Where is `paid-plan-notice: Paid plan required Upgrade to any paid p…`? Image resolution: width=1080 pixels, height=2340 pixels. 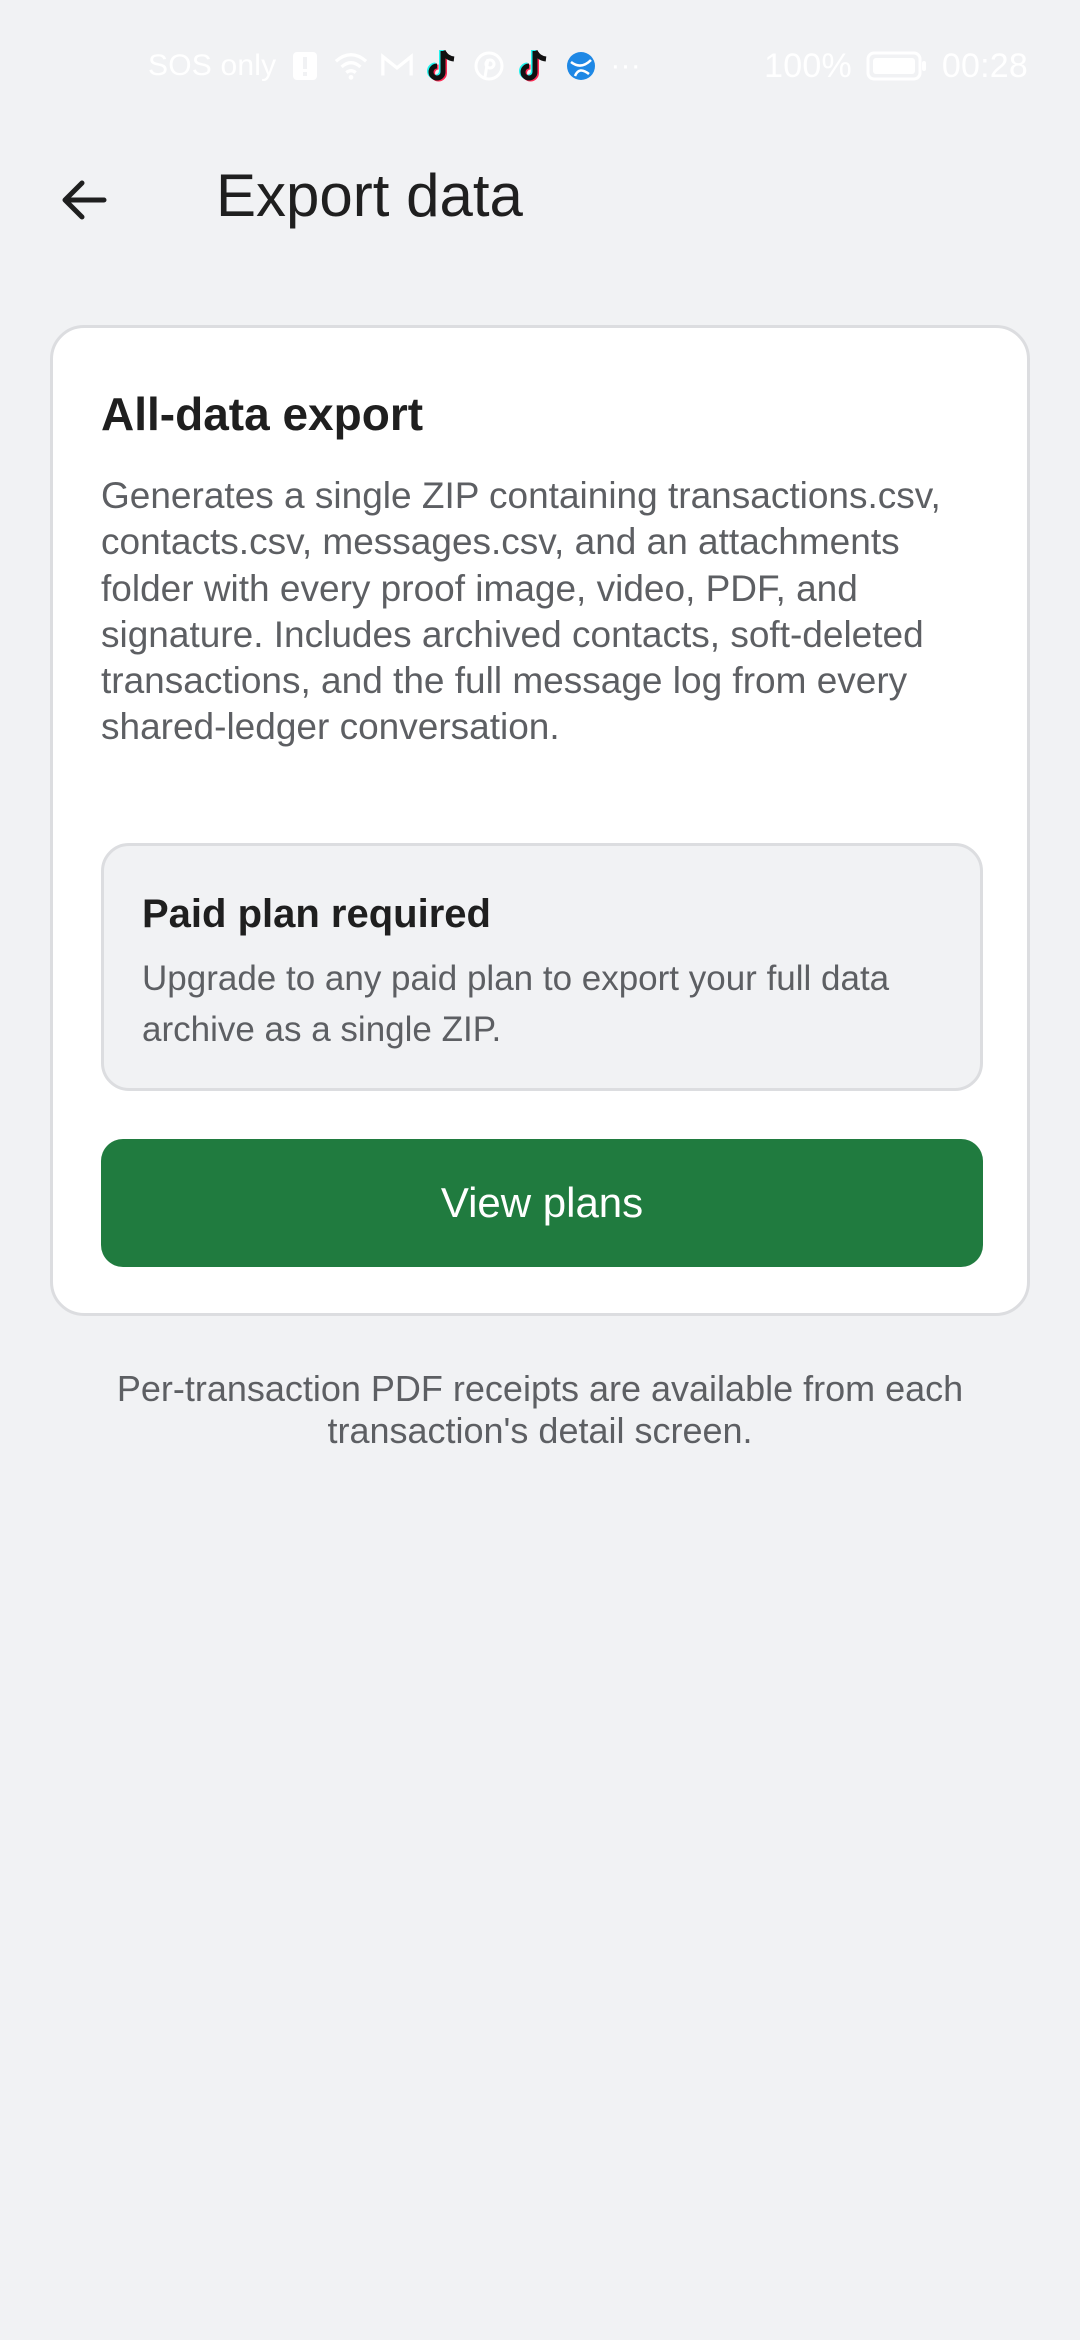
paid-plan-notice: Paid plan required Upgrade to any paid p… is located at coordinates (542, 967).